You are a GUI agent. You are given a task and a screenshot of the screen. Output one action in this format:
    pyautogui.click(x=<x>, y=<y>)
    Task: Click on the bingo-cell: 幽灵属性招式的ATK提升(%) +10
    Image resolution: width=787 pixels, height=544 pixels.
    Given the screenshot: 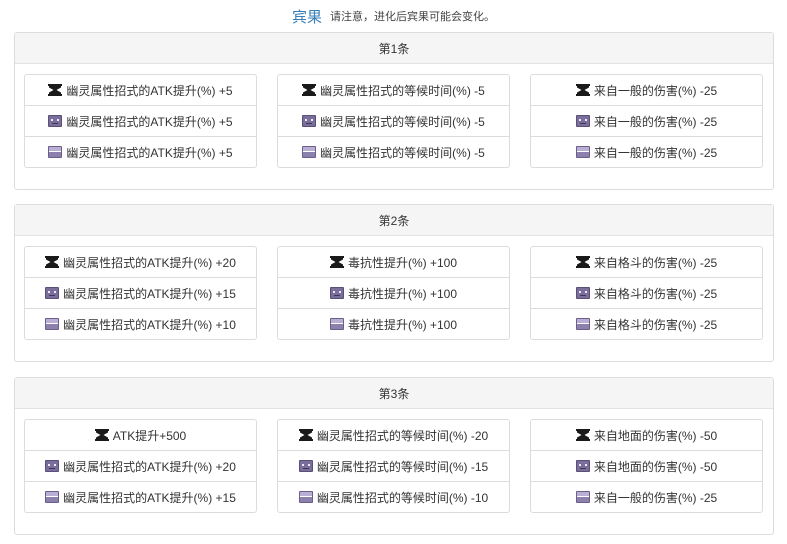 What is the action you would take?
    pyautogui.click(x=140, y=324)
    